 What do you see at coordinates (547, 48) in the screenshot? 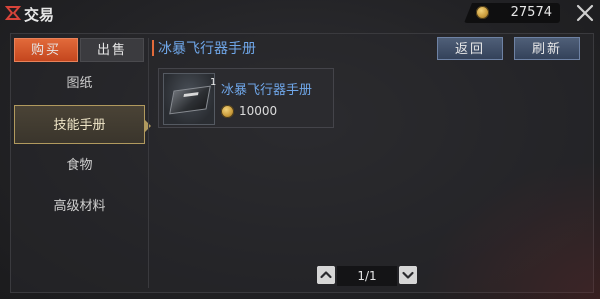
I see `refresh-button: 刷新` at bounding box center [547, 48].